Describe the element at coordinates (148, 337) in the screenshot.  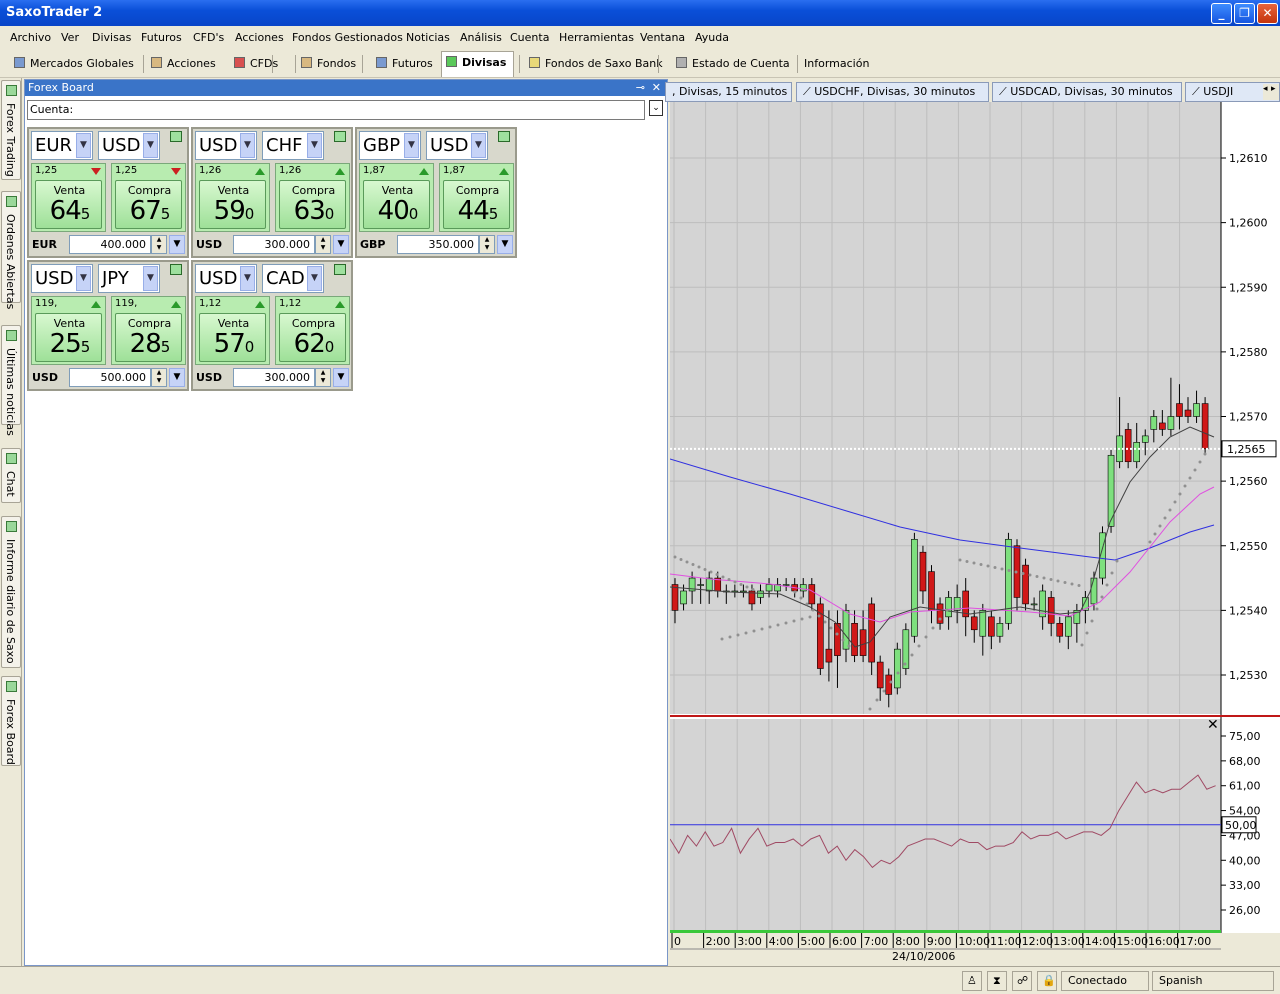
I see `buy-price-panel: Compra 285` at that location.